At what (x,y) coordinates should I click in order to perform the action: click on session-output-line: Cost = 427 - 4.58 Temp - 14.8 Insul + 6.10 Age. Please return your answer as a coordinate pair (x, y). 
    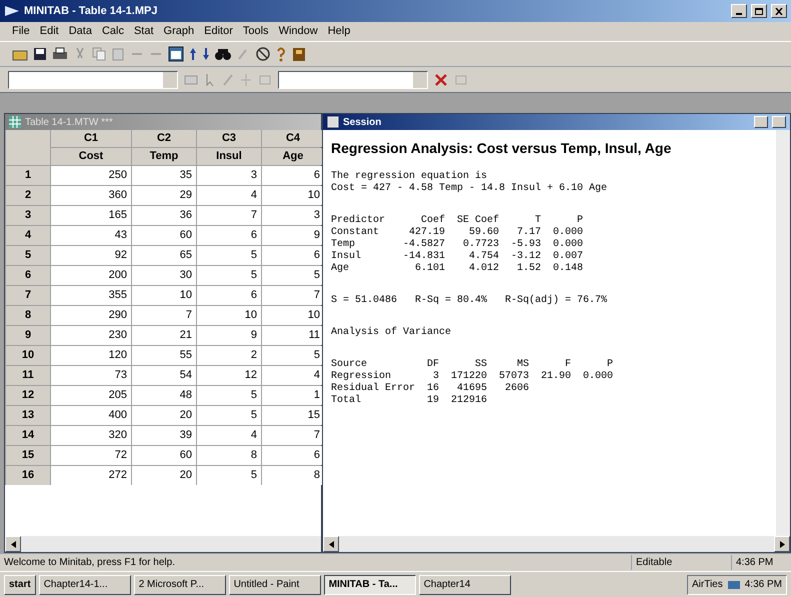
    Looking at the image, I should click on (469, 189).